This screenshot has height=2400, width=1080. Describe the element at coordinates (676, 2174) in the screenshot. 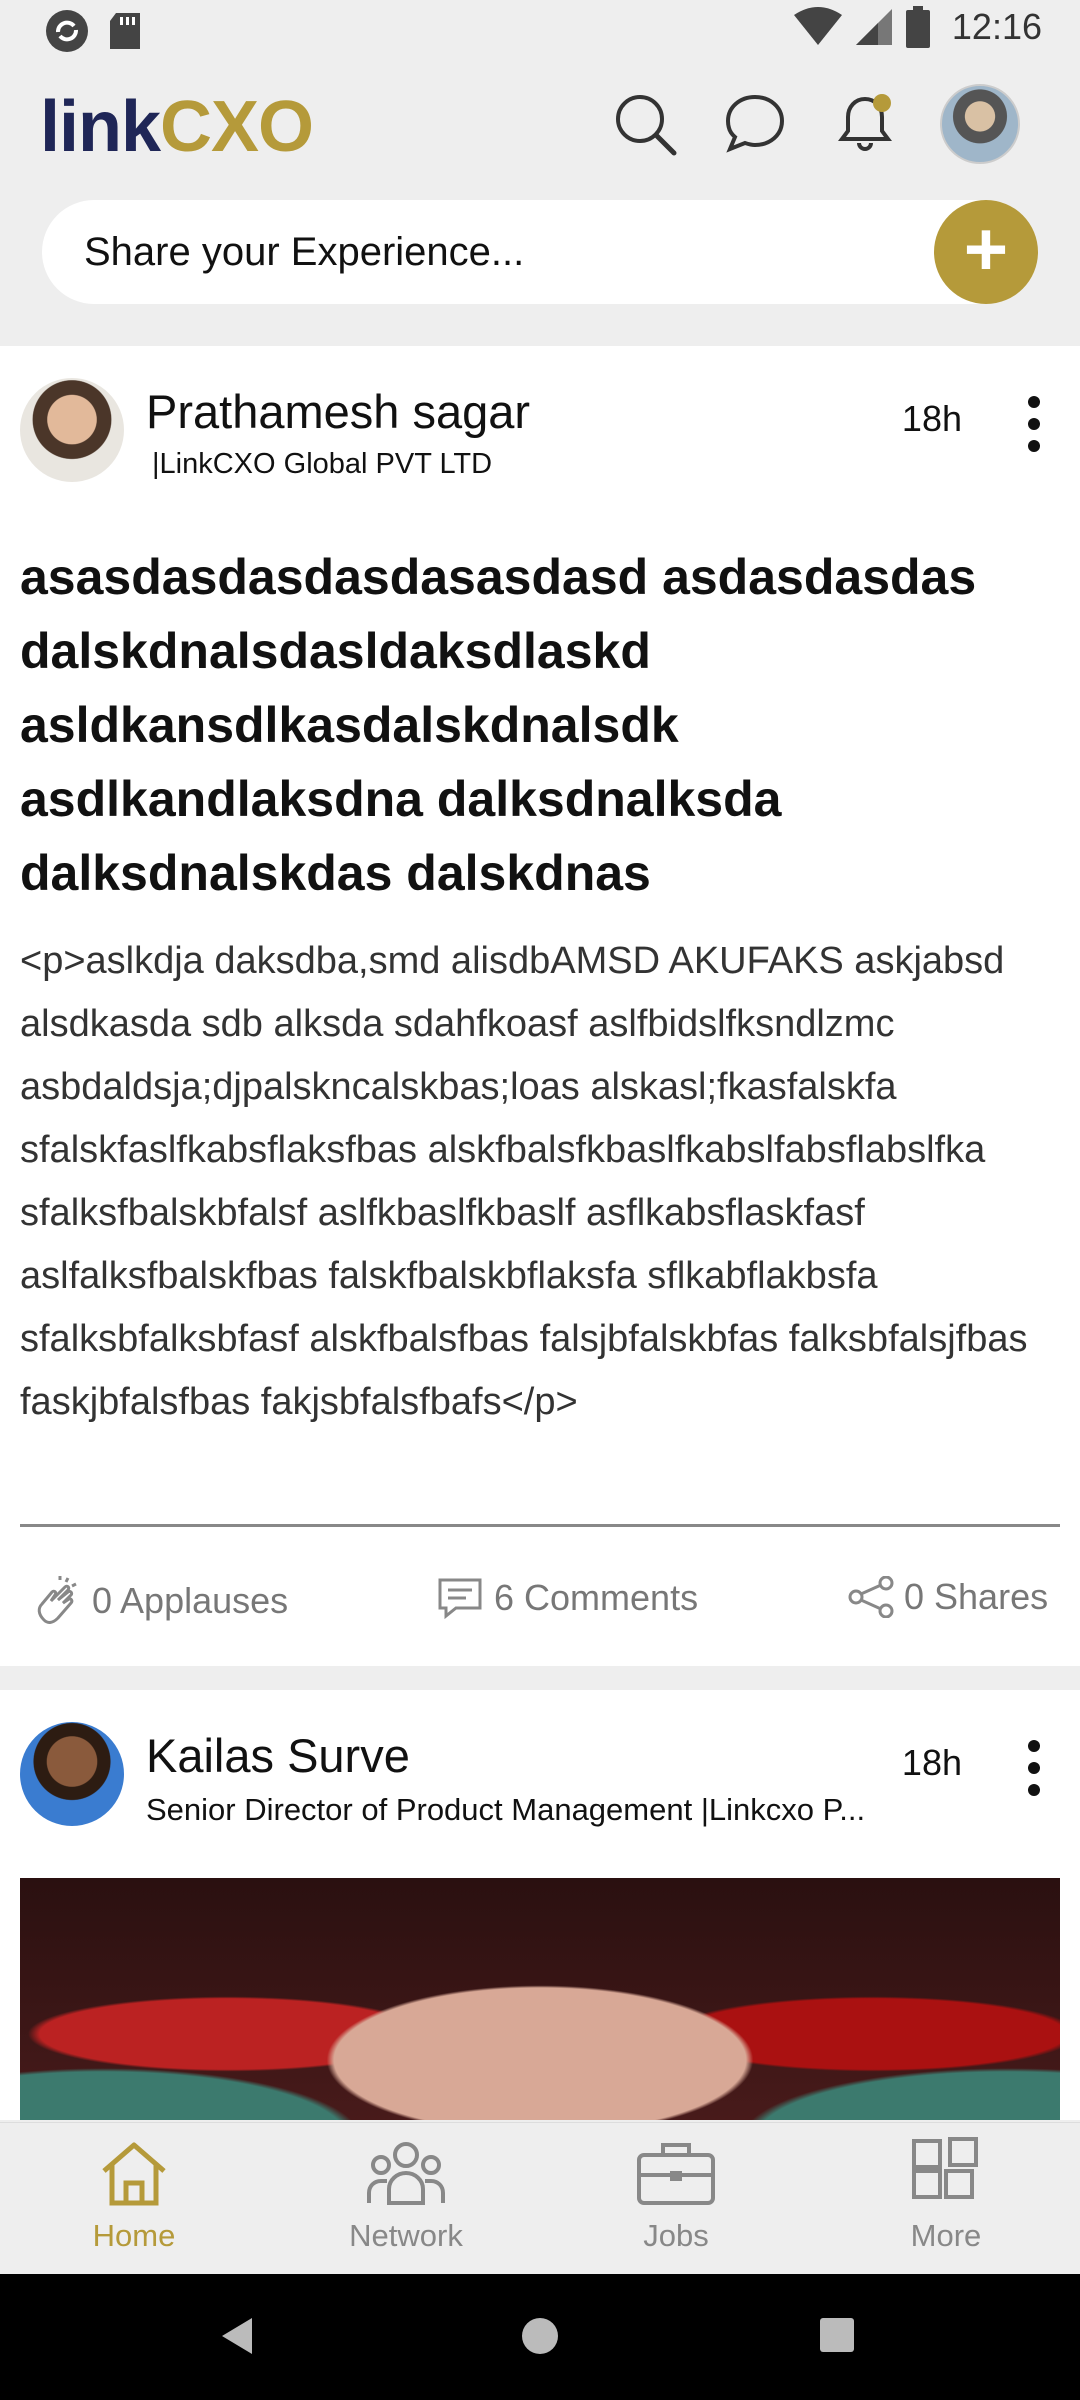

I see `briefcase-icon` at that location.